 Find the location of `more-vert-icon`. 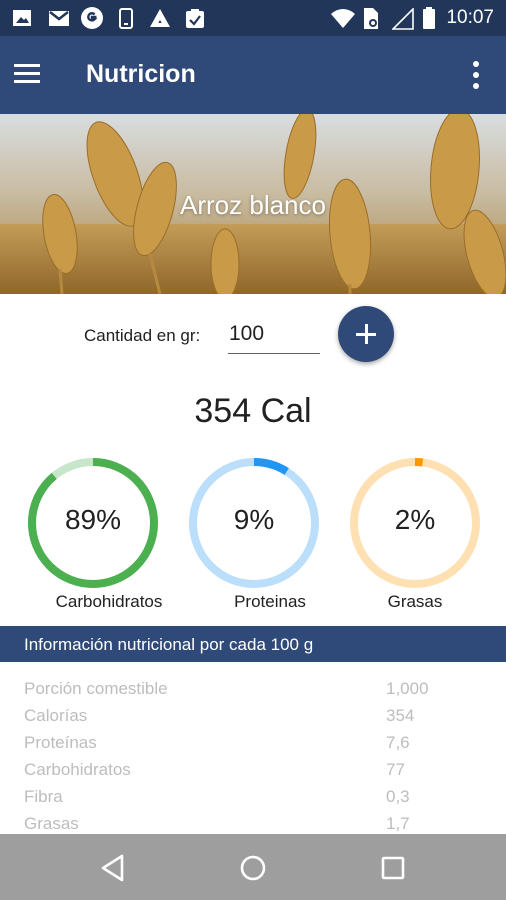

more-vert-icon is located at coordinates (476, 75).